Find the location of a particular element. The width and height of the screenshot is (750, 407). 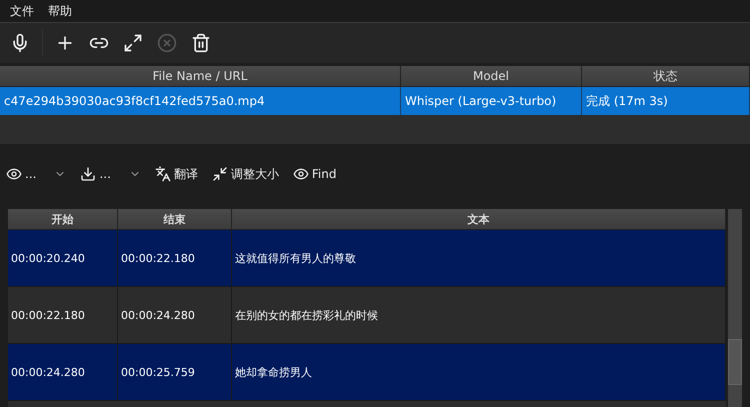

column-header: 状态 is located at coordinates (666, 76).